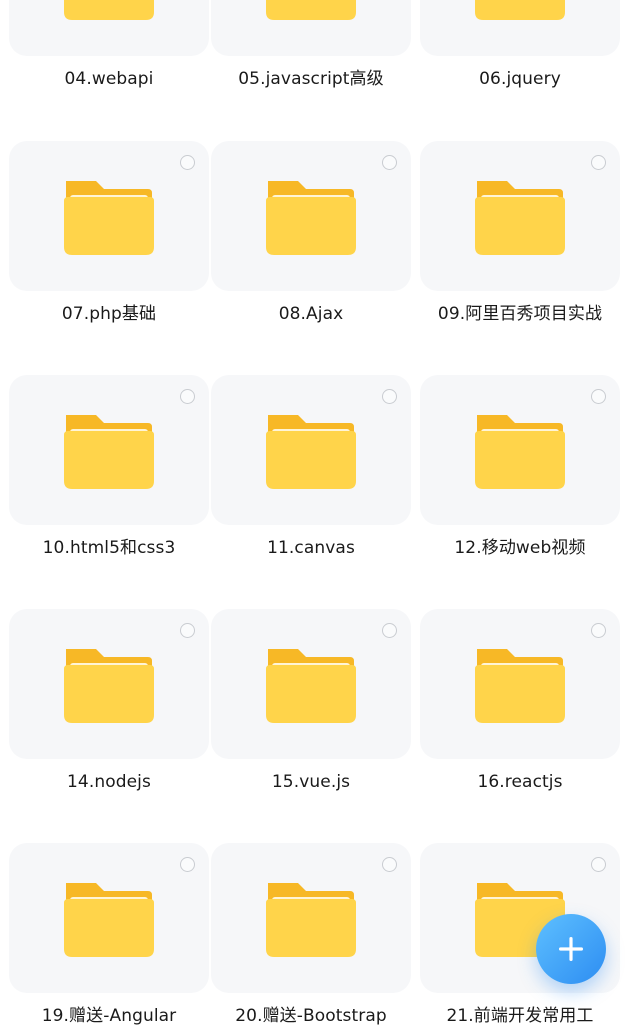  Describe the element at coordinates (311, 1016) in the screenshot. I see `folder-name: 20.赠送-Bootstrap` at that location.